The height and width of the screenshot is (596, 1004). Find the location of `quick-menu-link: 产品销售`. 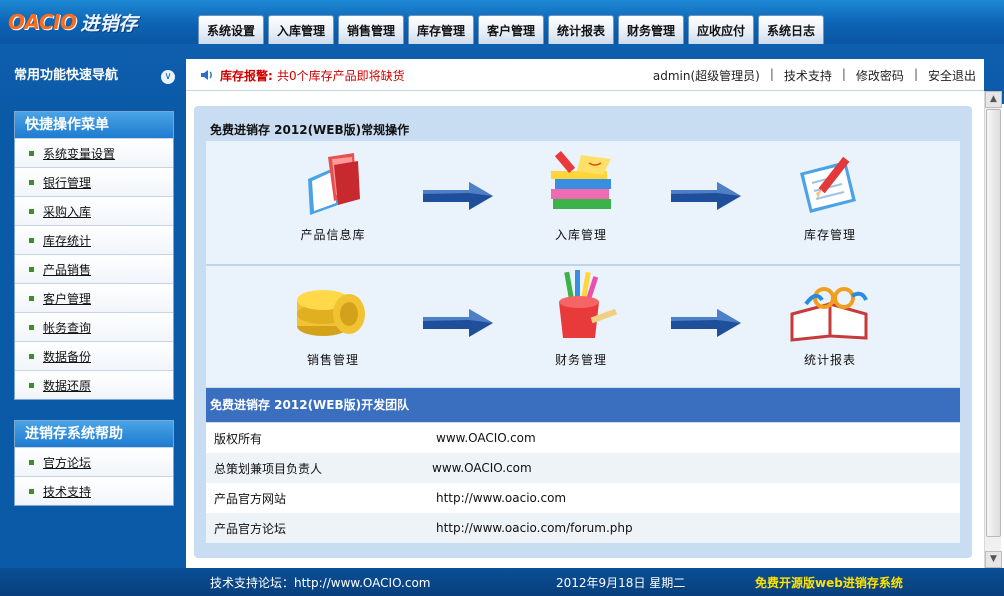

quick-menu-link: 产品销售 is located at coordinates (67, 269).